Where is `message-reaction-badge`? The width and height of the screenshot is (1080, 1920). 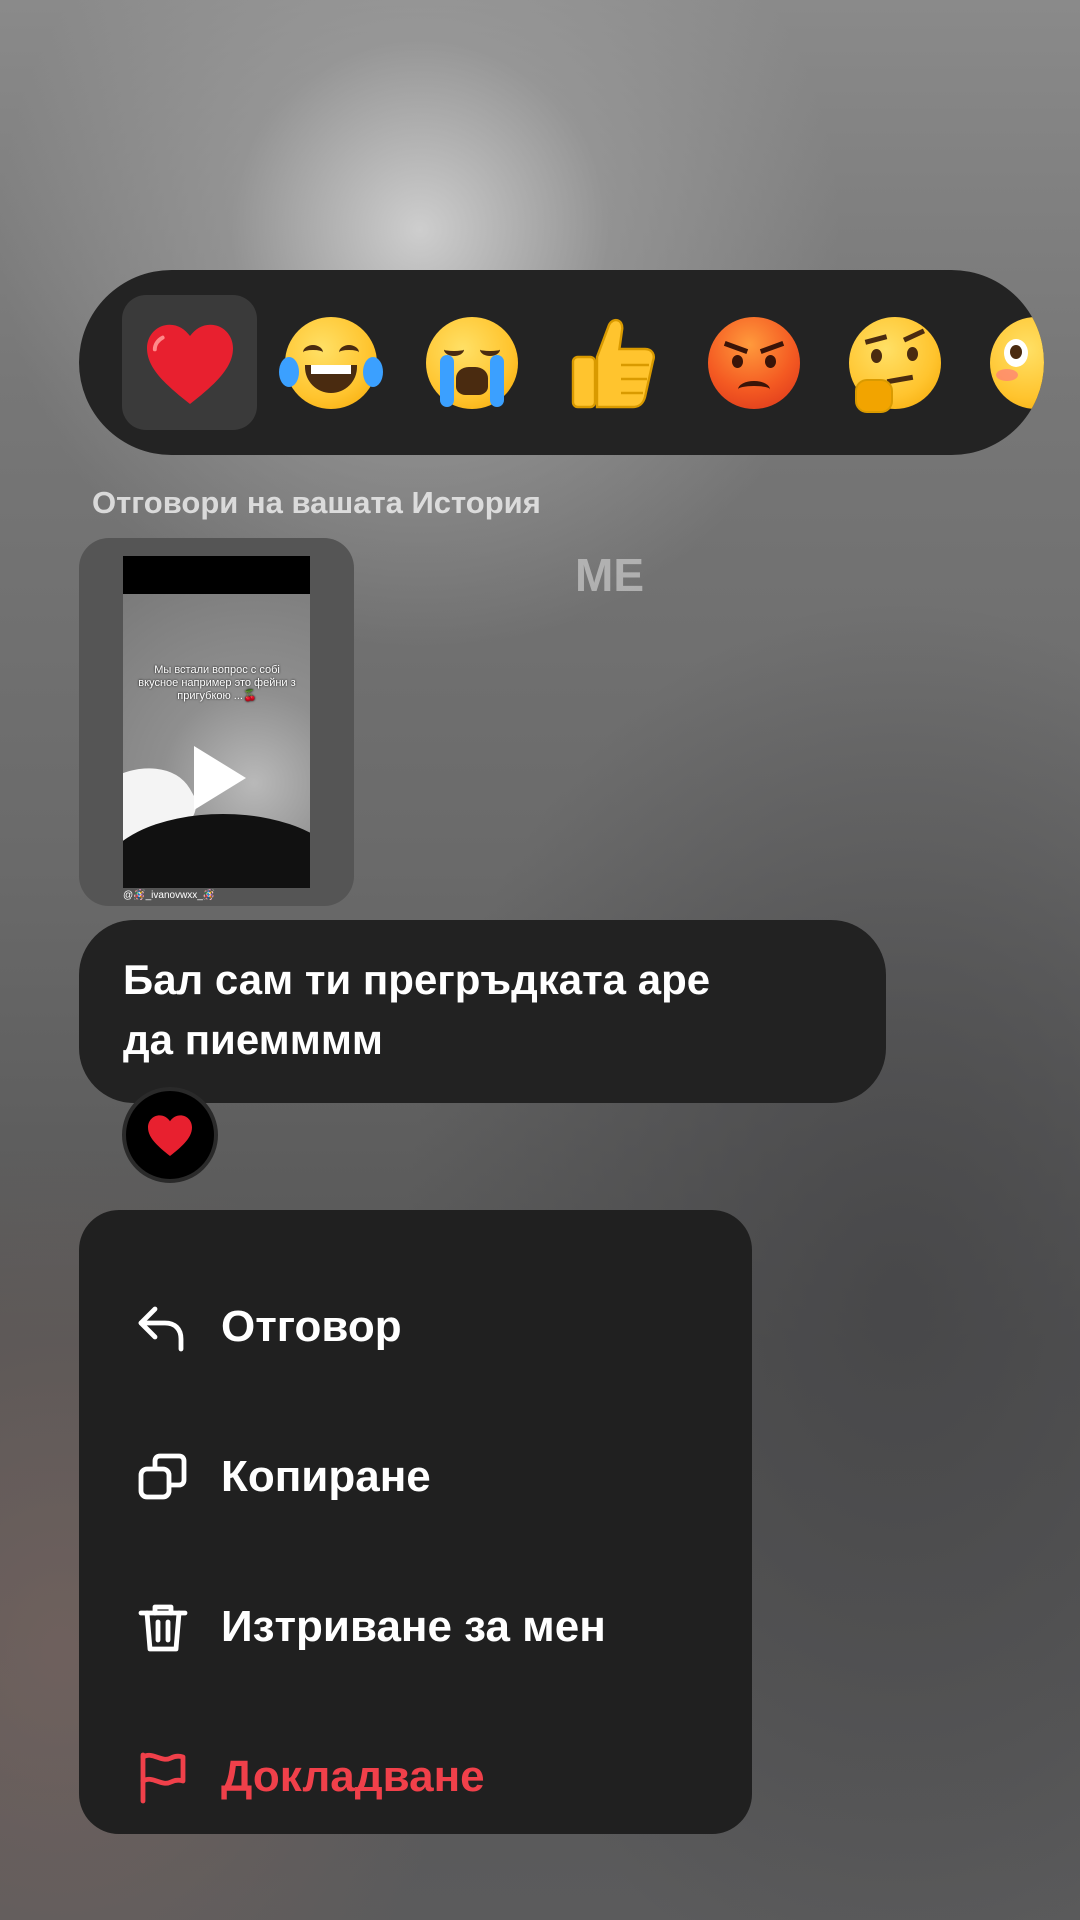 message-reaction-badge is located at coordinates (170, 1135).